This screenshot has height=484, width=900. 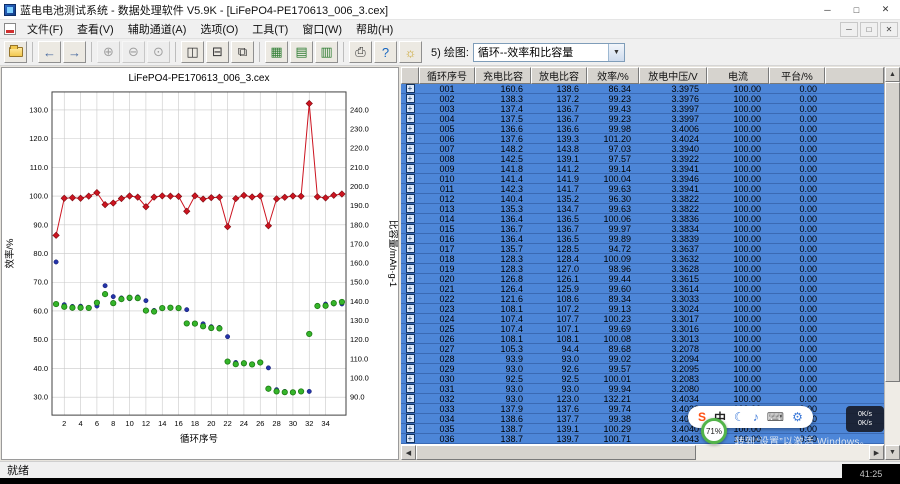 I want to click on table-row-020: +020 126.8 126.1 99.44 3.3615 100.00 0.00, so click(x=642, y=279).